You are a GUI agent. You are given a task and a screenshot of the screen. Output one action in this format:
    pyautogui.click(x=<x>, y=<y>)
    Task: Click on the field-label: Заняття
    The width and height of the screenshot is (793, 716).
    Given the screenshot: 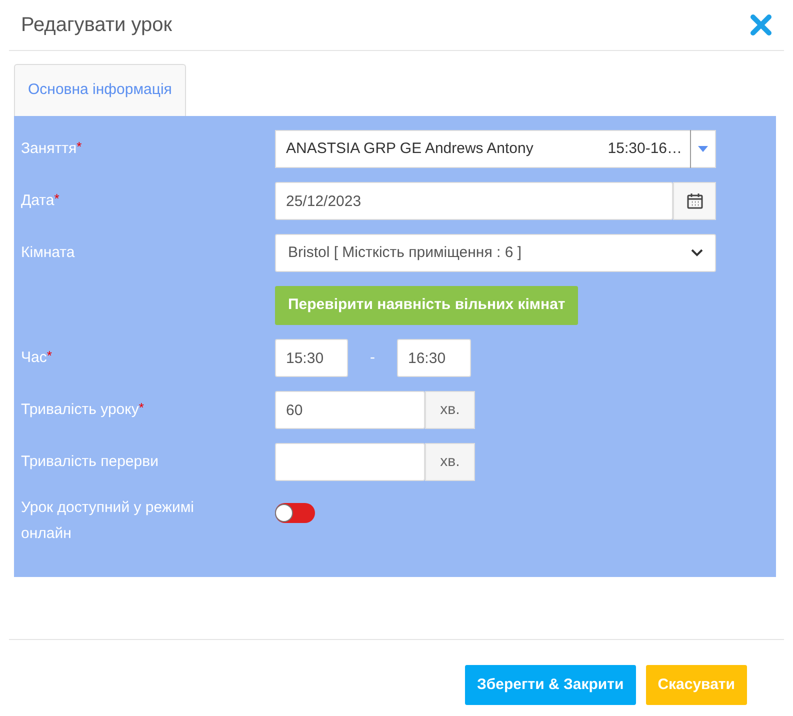 What is the action you would take?
    pyautogui.click(x=49, y=149)
    